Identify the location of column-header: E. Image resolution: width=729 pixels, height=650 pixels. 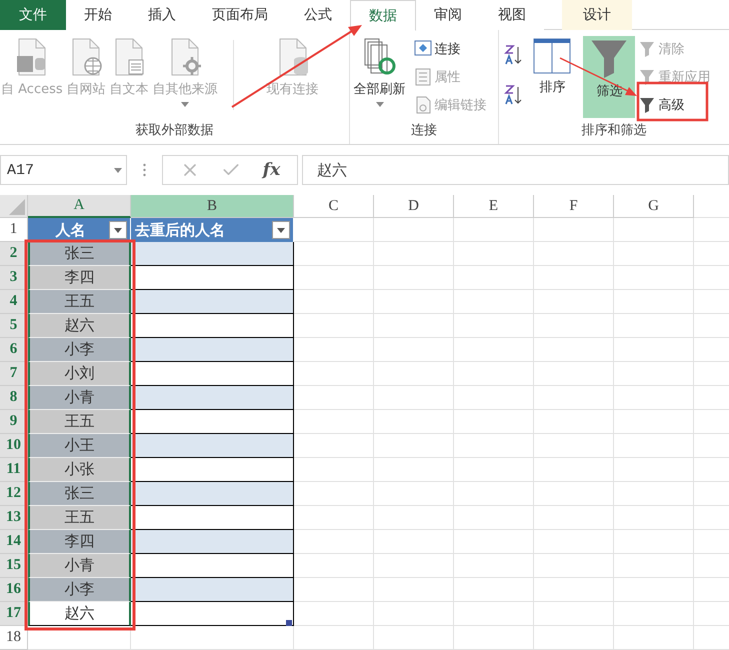
(494, 206).